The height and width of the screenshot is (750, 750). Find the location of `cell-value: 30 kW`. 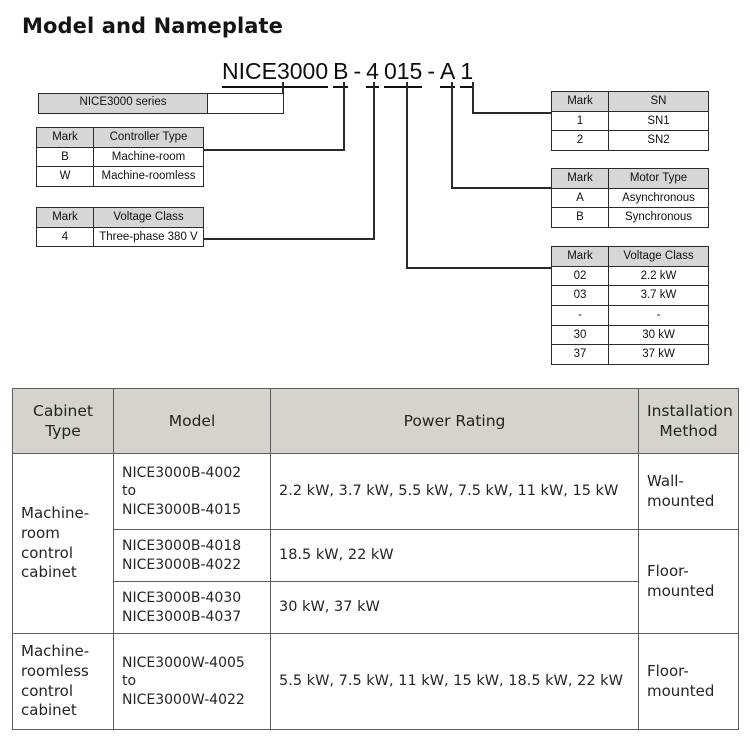

cell-value: 30 kW is located at coordinates (658, 335).